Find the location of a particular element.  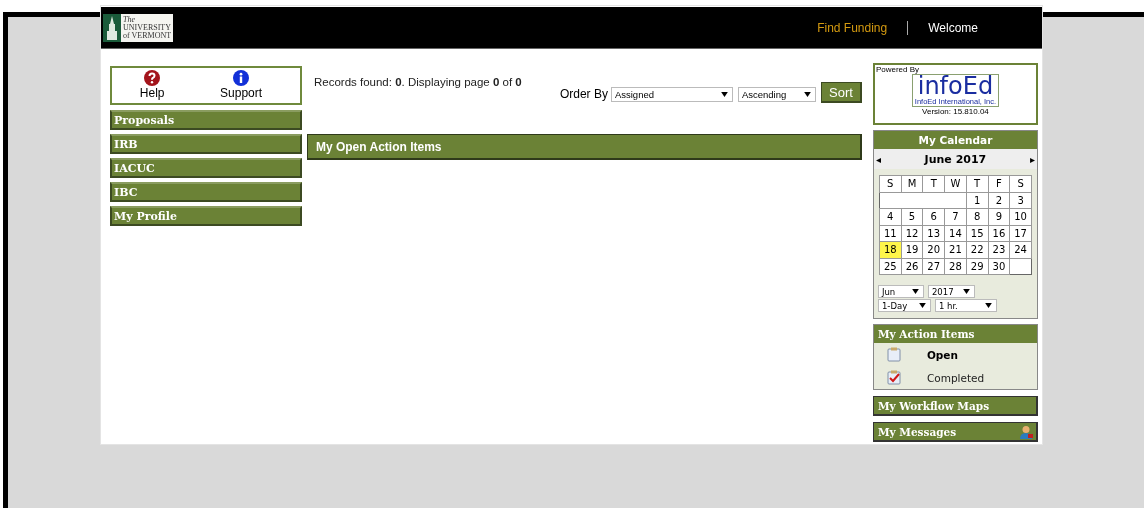

next-month-arrow: ▸ is located at coordinates (1032, 159).